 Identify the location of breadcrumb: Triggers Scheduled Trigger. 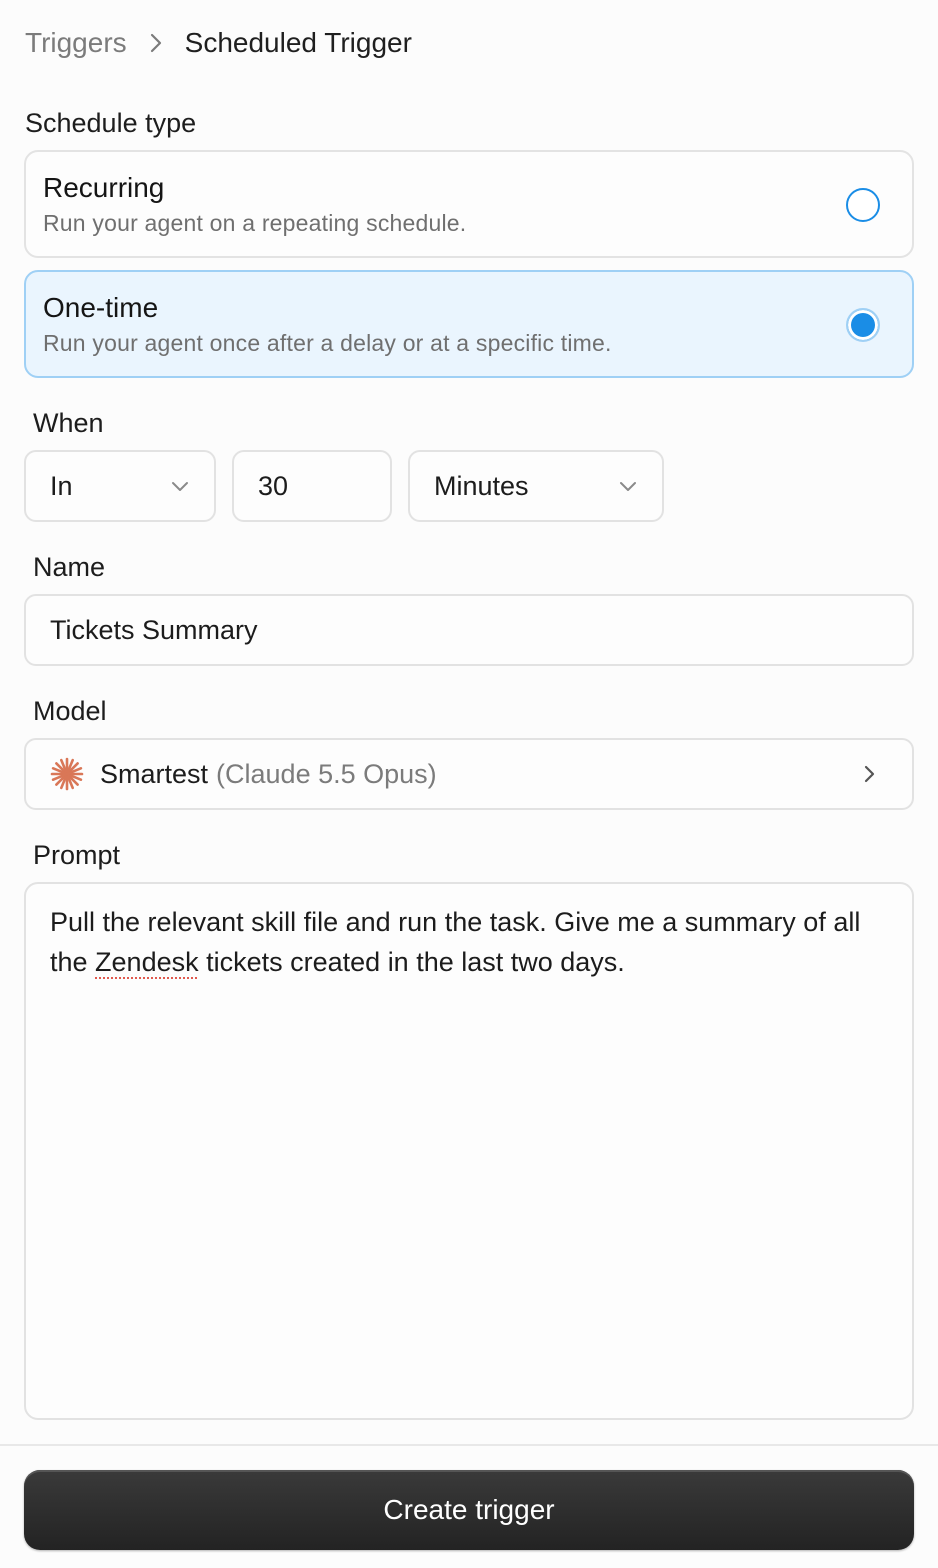
(218, 43).